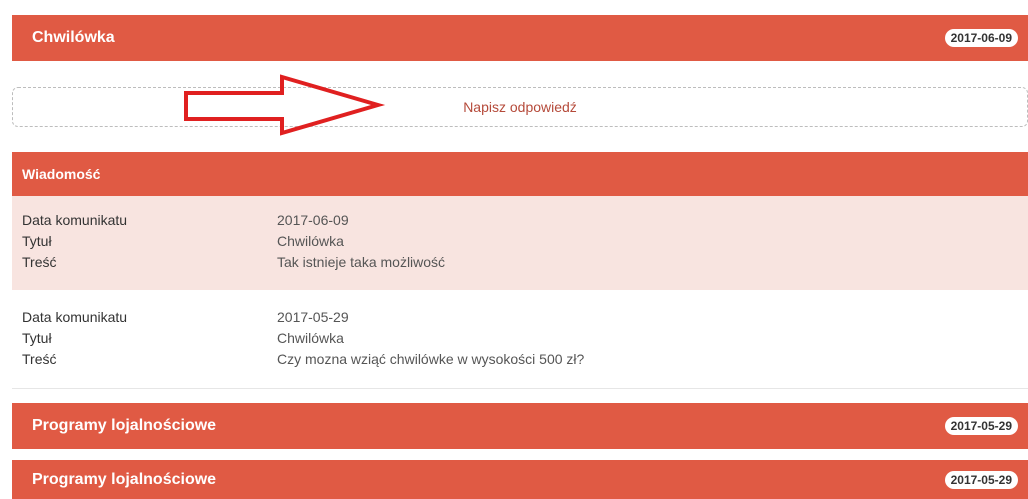 This screenshot has width=1028, height=499. I want to click on thread-header-chwilowka: Chwilówka 2017-06-09, so click(520, 38).